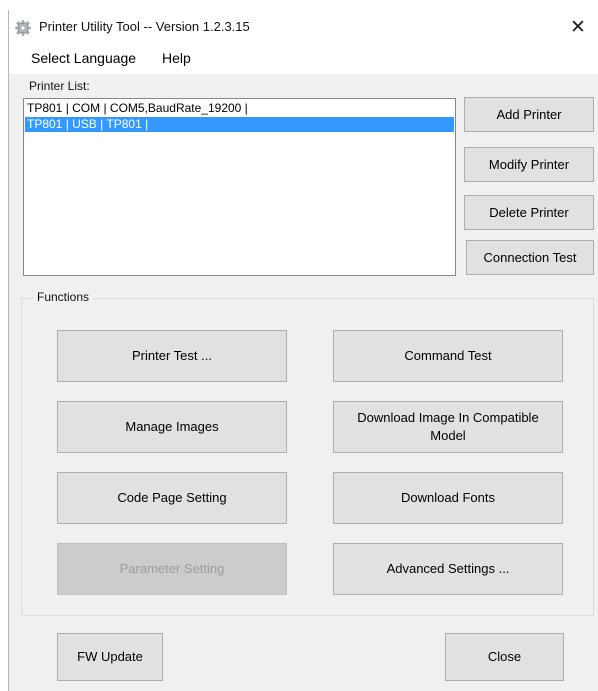  Describe the element at coordinates (23, 28) in the screenshot. I see `gear-icon` at that location.